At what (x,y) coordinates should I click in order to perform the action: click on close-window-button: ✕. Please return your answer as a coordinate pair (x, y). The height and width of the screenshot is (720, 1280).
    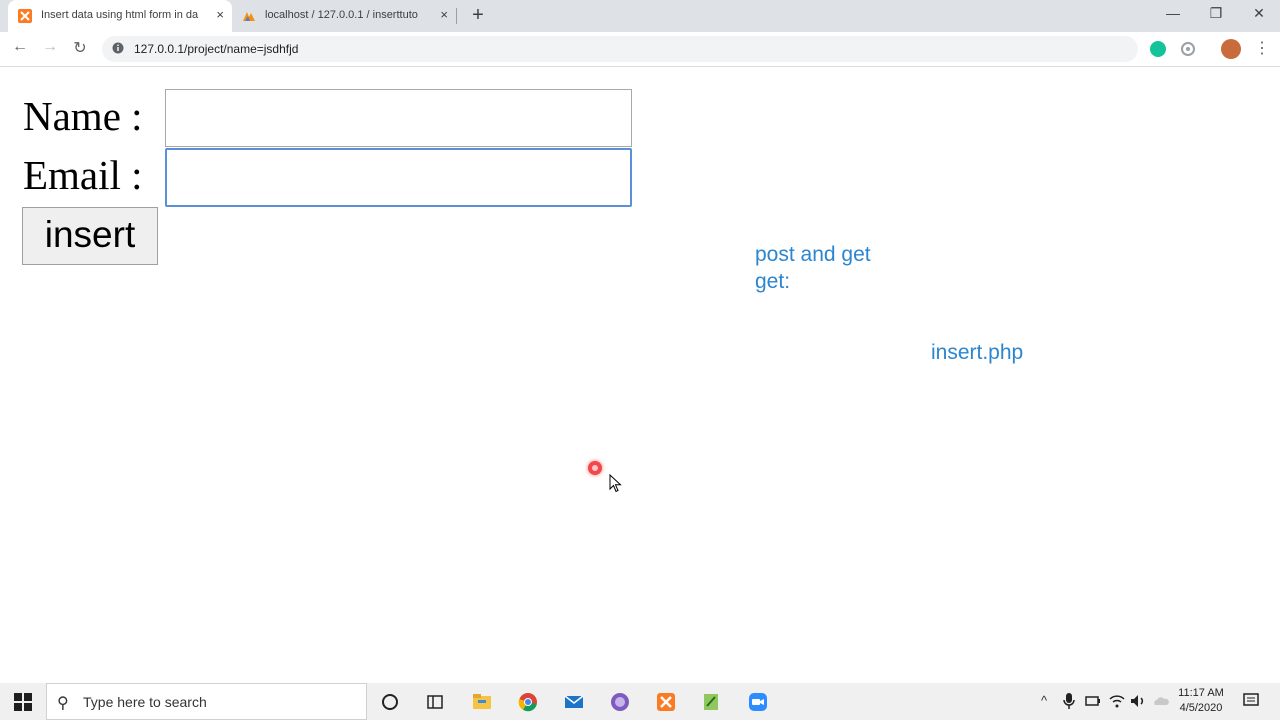
    Looking at the image, I should click on (1259, 13).